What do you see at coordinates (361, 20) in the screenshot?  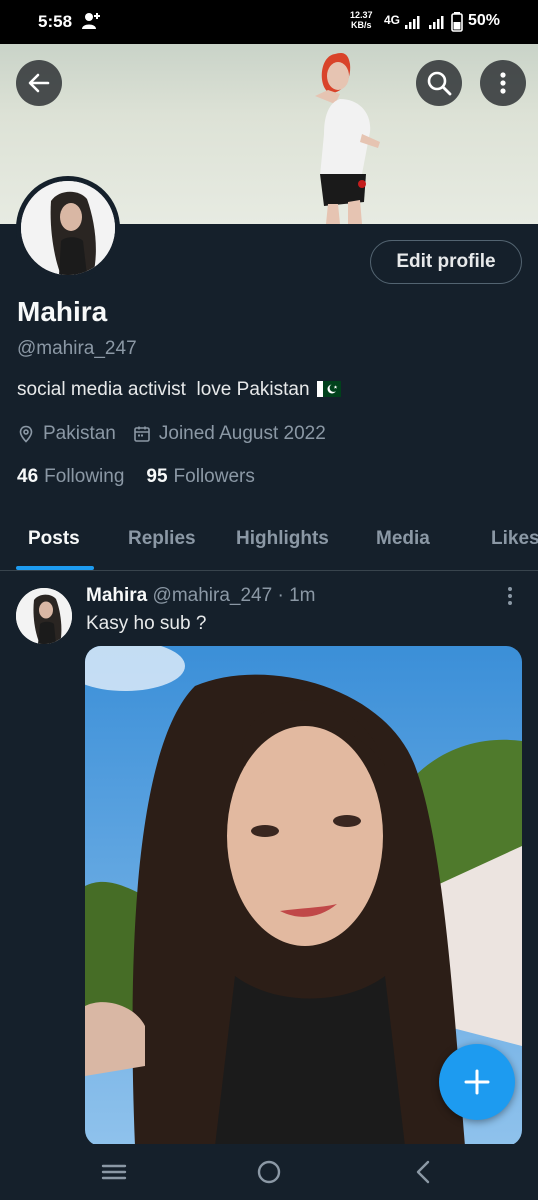 I see `network-speed: 12.37 KB/s` at bounding box center [361, 20].